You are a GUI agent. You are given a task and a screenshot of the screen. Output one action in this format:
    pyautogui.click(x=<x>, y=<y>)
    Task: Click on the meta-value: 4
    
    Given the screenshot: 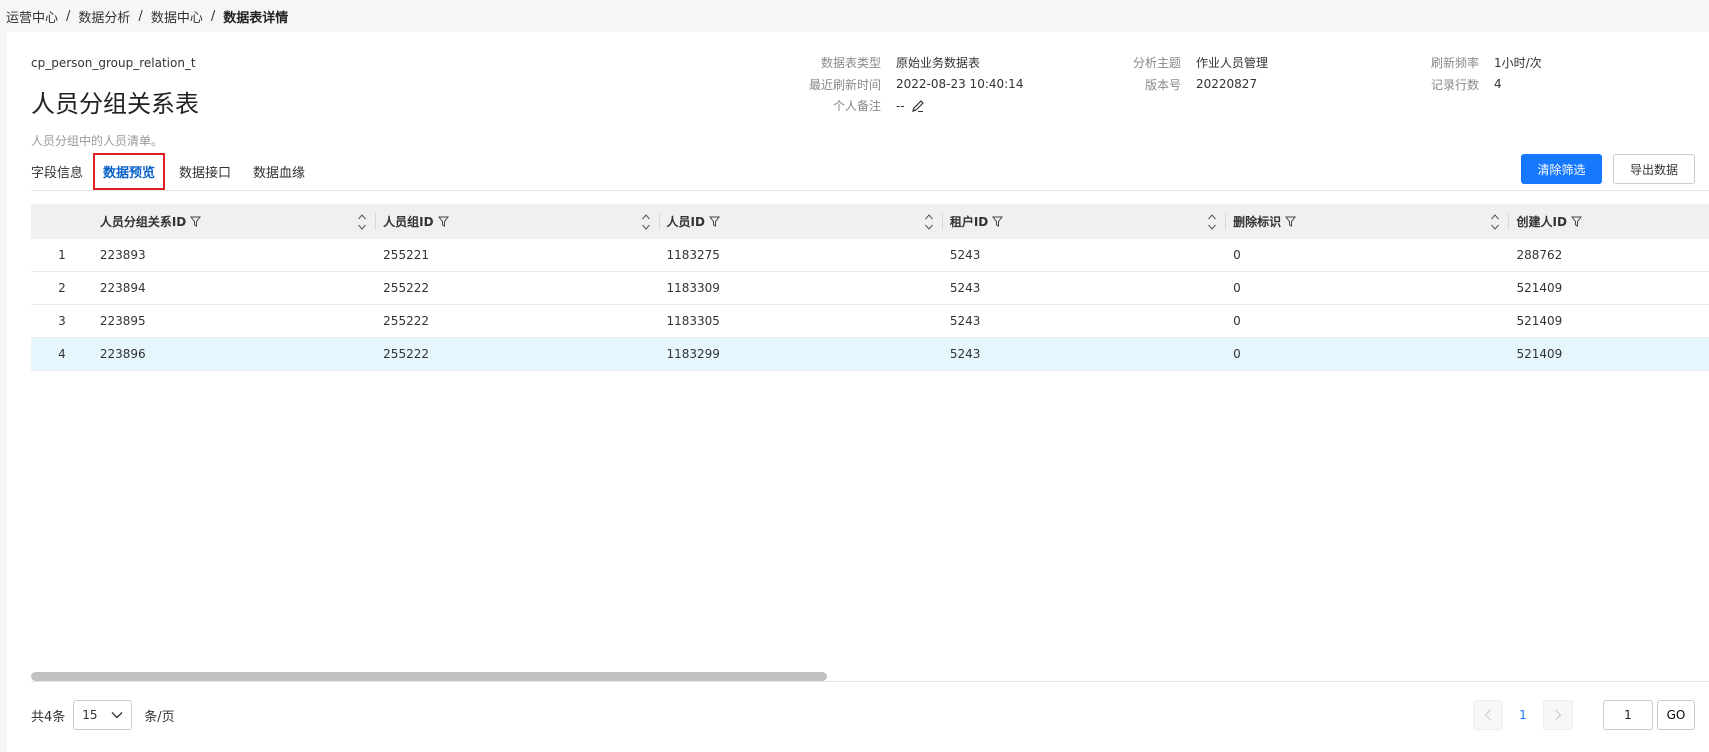 What is the action you would take?
    pyautogui.click(x=1498, y=84)
    